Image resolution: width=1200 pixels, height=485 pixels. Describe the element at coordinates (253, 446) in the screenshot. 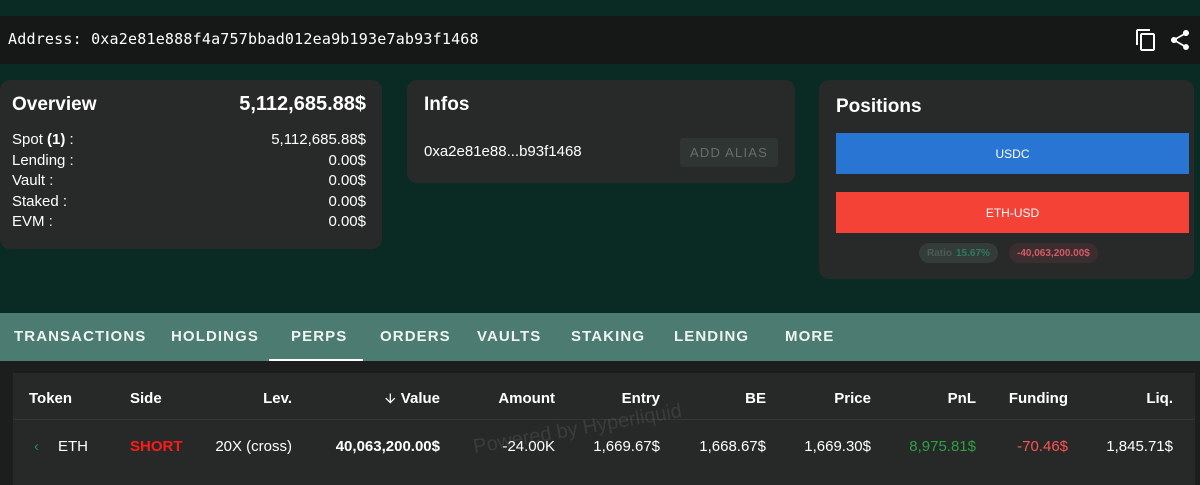

I see `cell-lev: 20X (cross)` at that location.